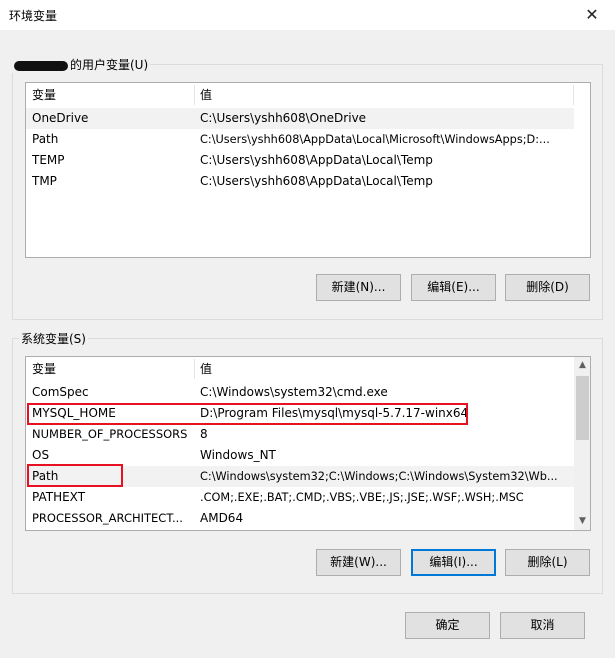 The image size is (615, 658). I want to click on list-item: TMP C:\Users\yshh608\AppData\Local\Temp, so click(300, 181).